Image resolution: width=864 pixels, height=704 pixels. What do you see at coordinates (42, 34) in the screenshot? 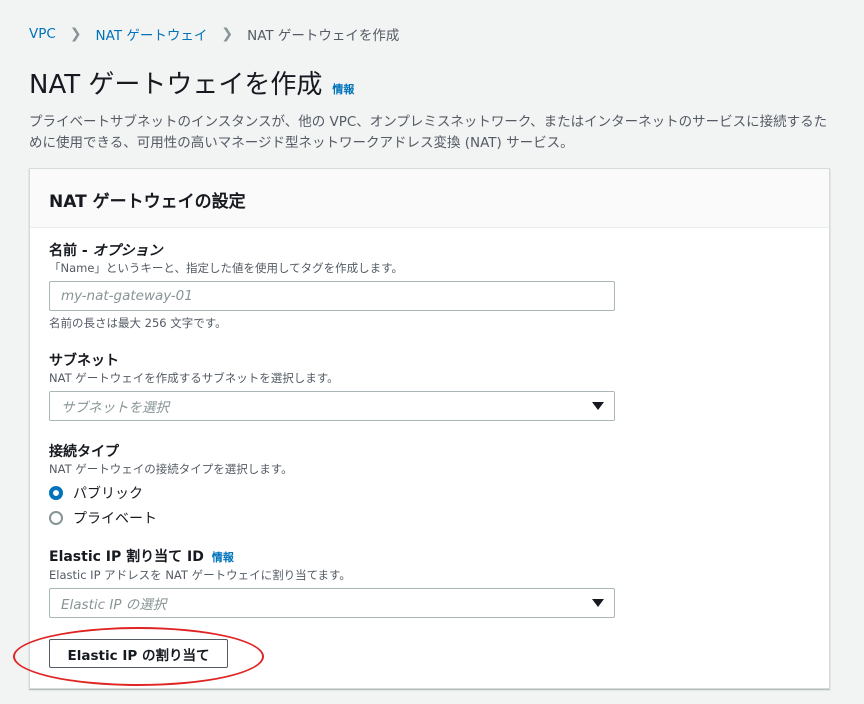
I see `breadcrumb-link-vpc: VPC` at bounding box center [42, 34].